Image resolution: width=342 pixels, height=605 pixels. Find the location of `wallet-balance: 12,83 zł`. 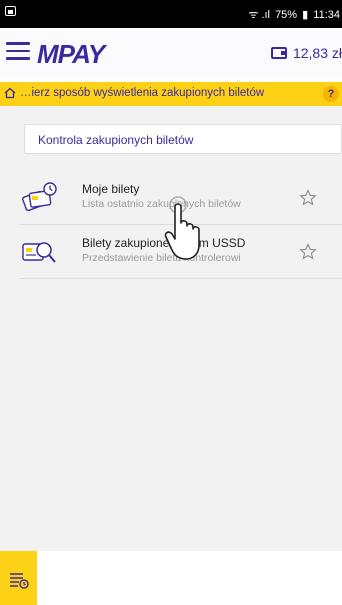

wallet-balance: 12,83 zł is located at coordinates (306, 53).